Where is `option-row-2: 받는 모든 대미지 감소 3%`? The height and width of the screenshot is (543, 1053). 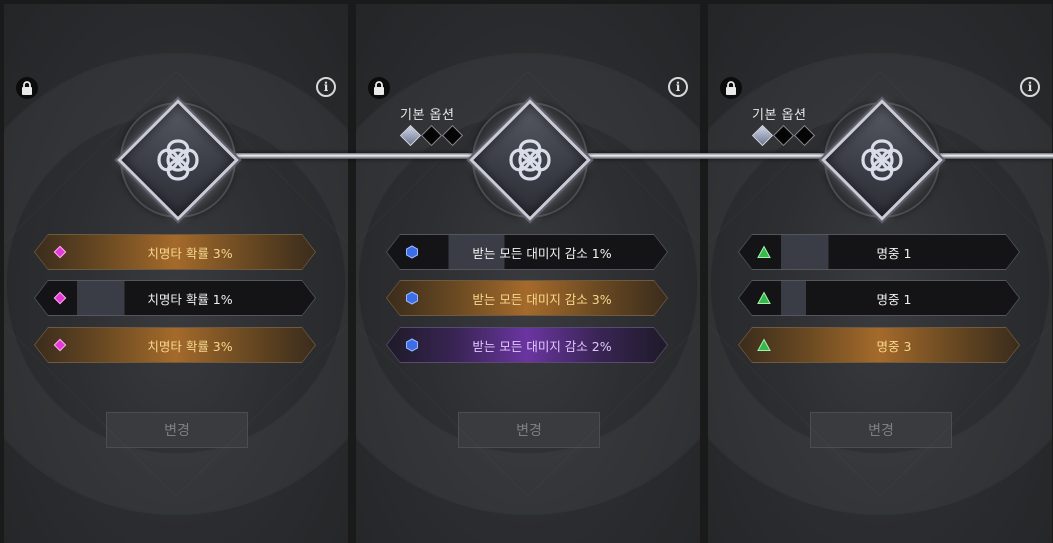
option-row-2: 받는 모든 대미지 감소 3% is located at coordinates (527, 298).